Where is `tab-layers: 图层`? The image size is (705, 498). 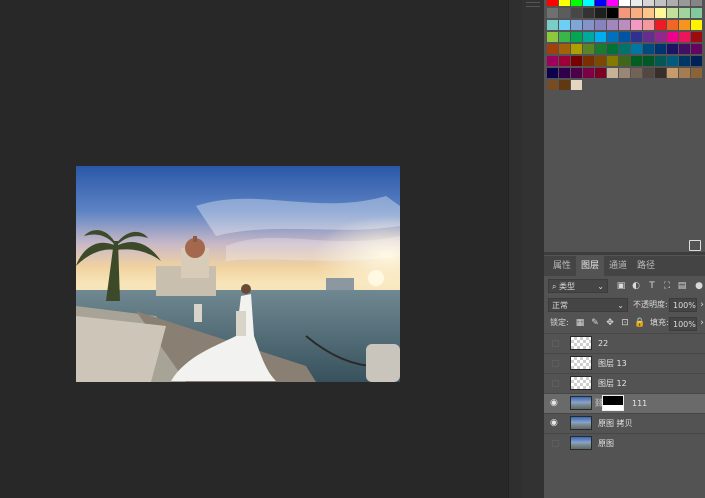 tab-layers: 图层 is located at coordinates (590, 266).